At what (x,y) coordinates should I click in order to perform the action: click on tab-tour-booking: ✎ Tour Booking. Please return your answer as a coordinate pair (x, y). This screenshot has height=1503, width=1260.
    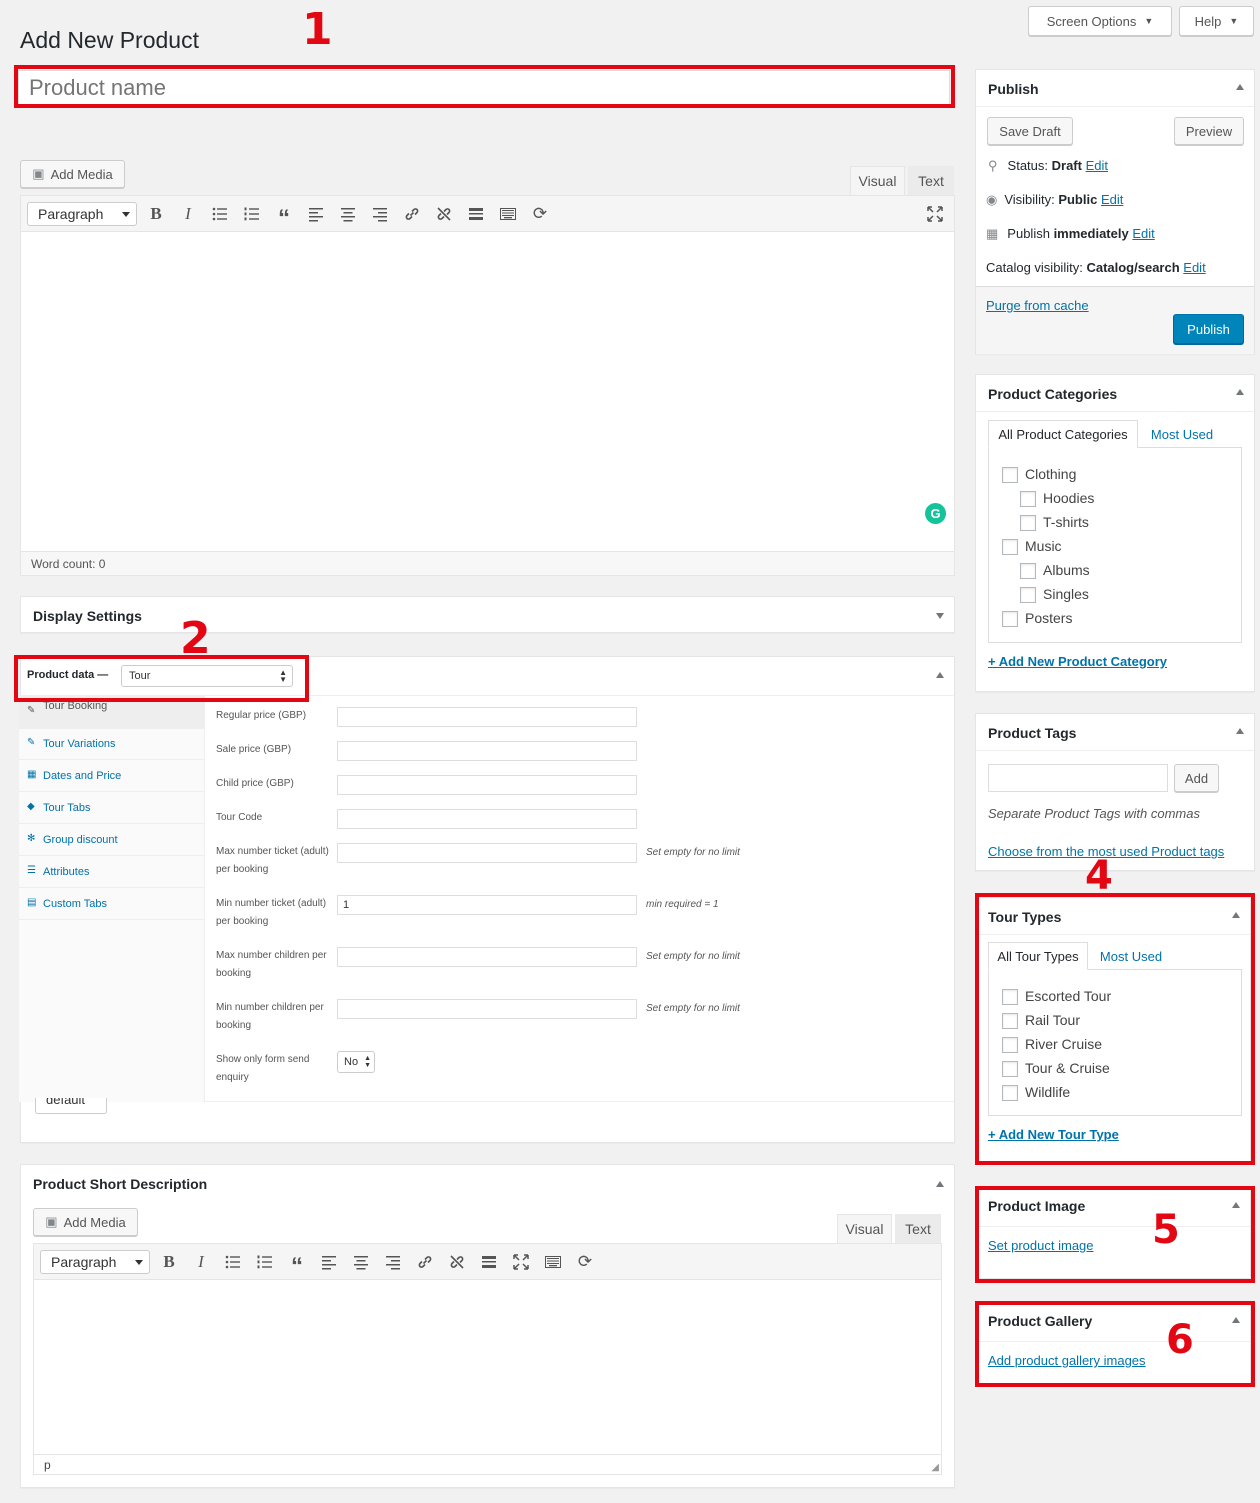
    Looking at the image, I should click on (112, 712).